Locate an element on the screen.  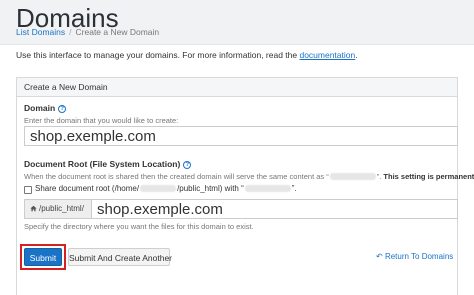
docroot-addon: /public_html/ is located at coordinates (58, 209).